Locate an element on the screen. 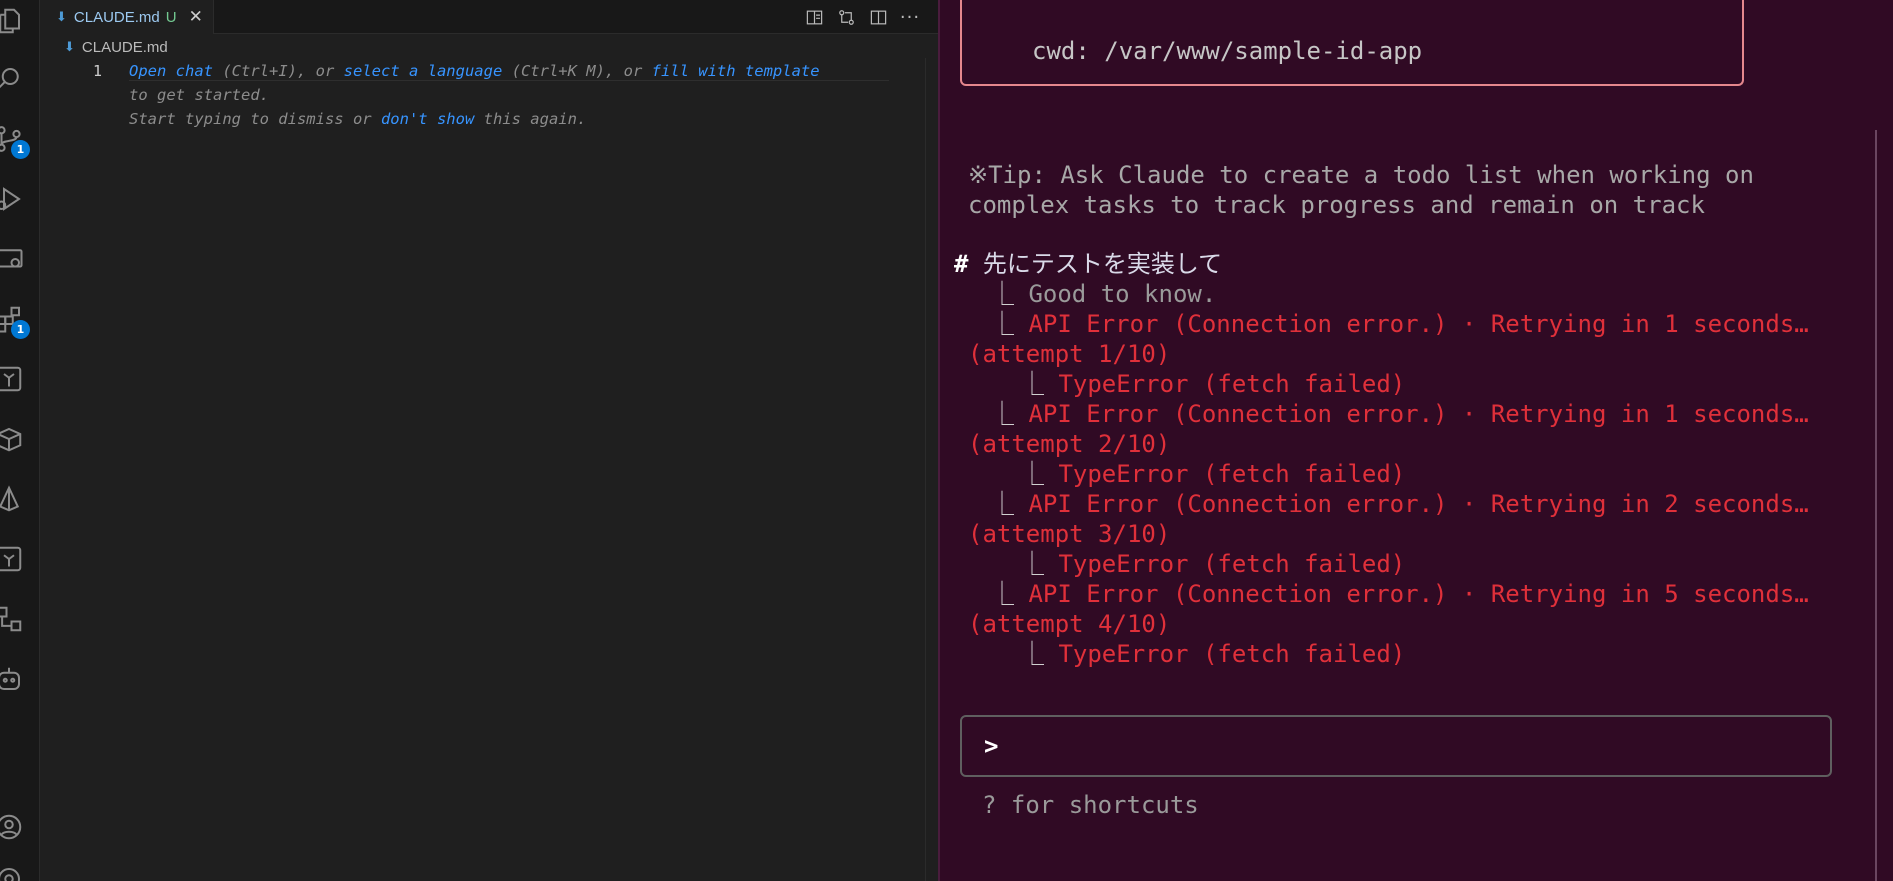  editor-scrollbar is located at coordinates (931, 469).